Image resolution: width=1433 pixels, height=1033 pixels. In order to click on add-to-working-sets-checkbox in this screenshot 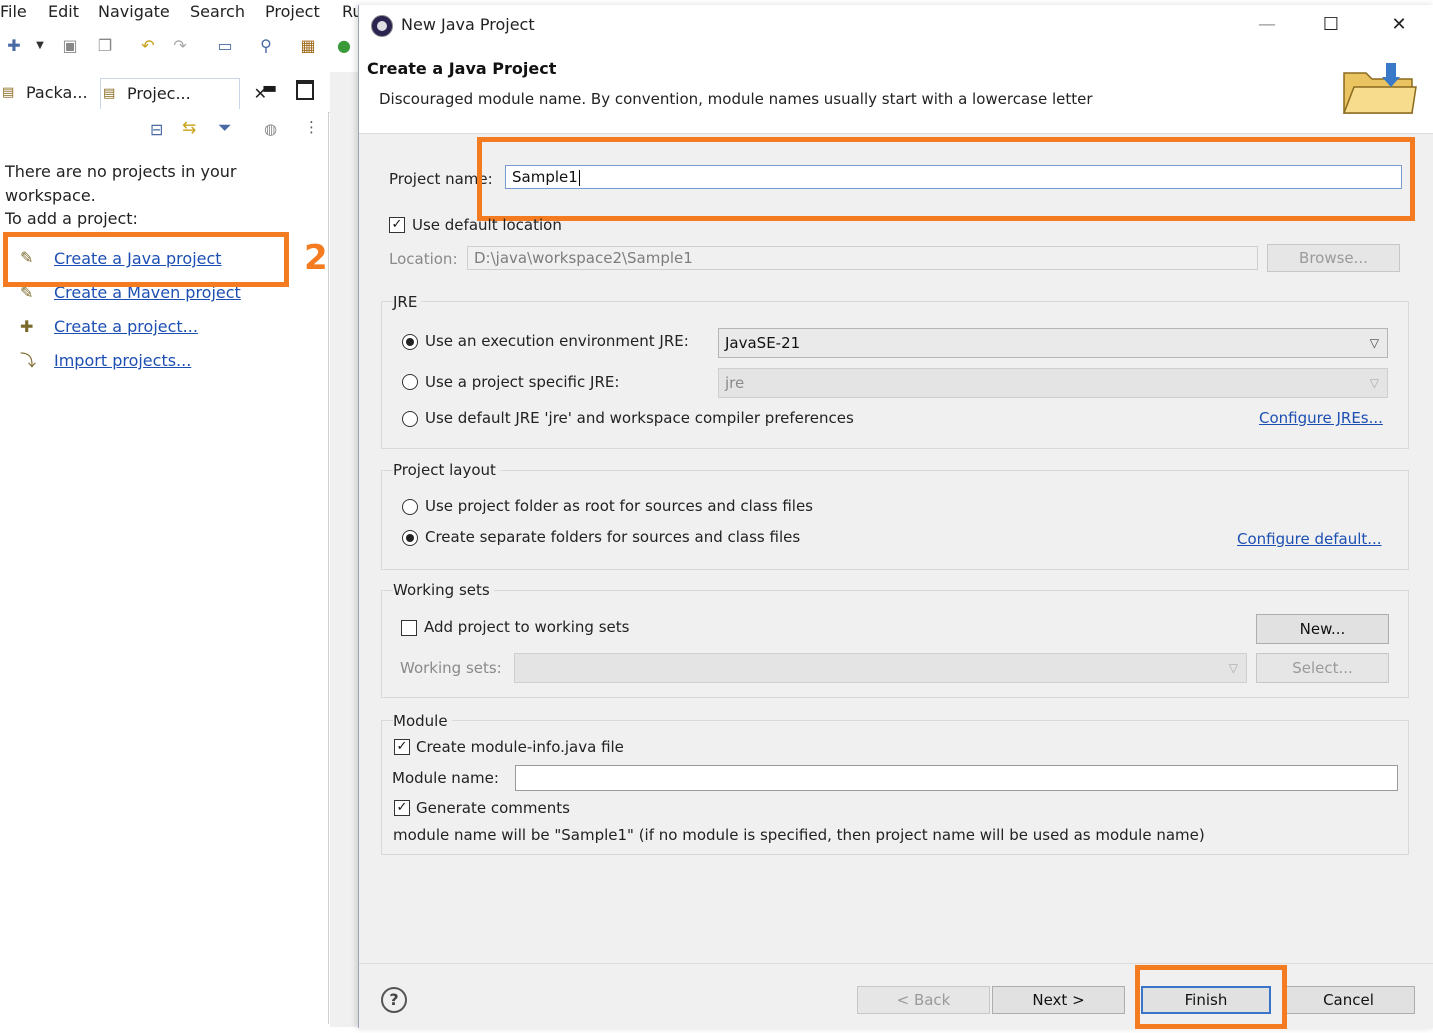, I will do `click(409, 628)`.